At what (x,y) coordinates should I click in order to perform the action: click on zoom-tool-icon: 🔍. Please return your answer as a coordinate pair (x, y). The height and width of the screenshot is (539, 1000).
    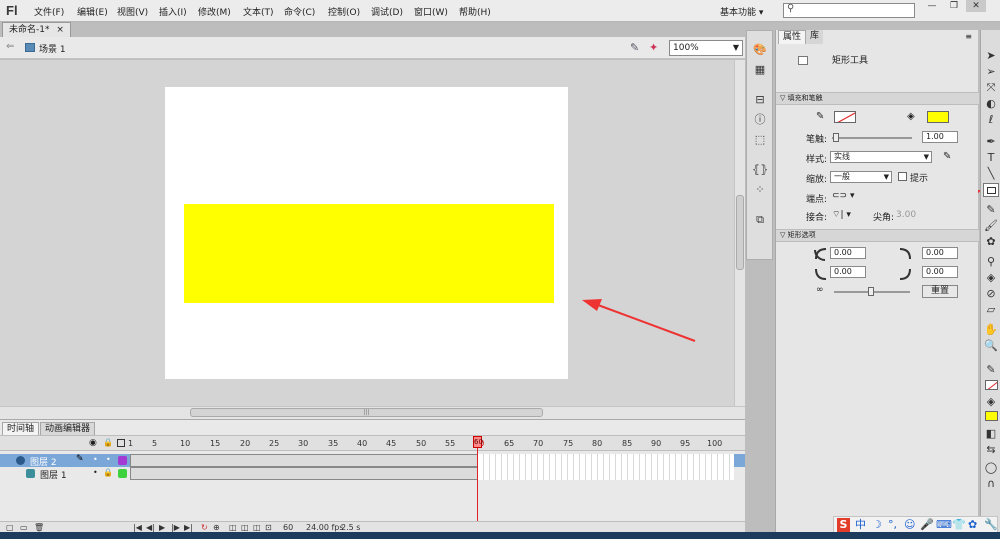
    Looking at the image, I should click on (991, 345).